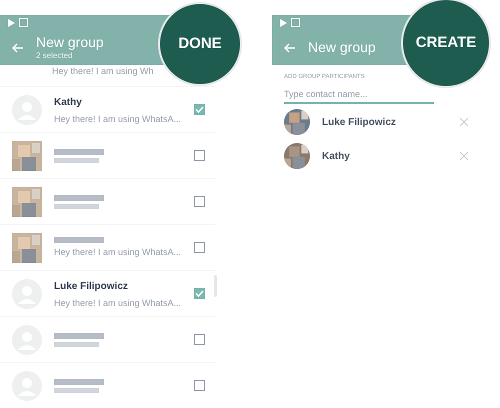 Image resolution: width=500 pixels, height=408 pixels. Describe the element at coordinates (55, 56) in the screenshot. I see `selected-count: 2 selected` at that location.